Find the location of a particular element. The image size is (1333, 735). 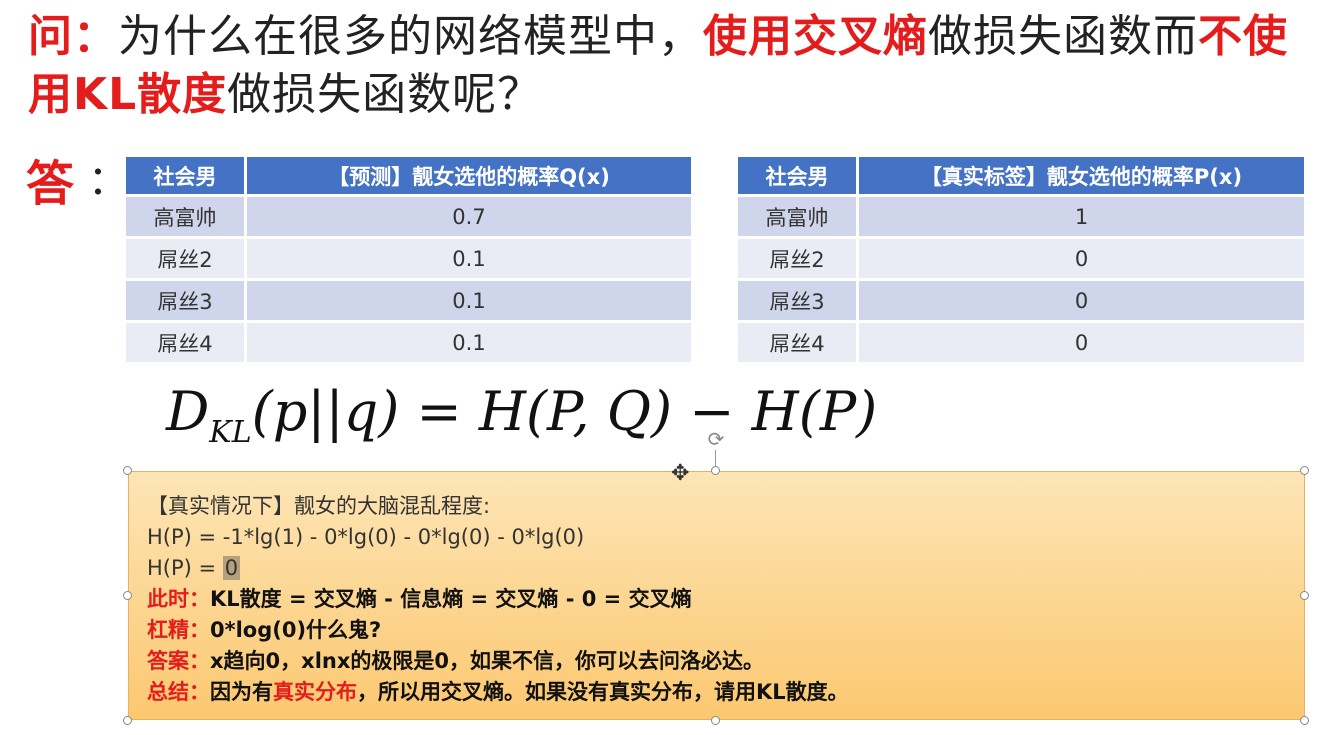

table-row: 屌丝2 0.1 is located at coordinates (408, 260).